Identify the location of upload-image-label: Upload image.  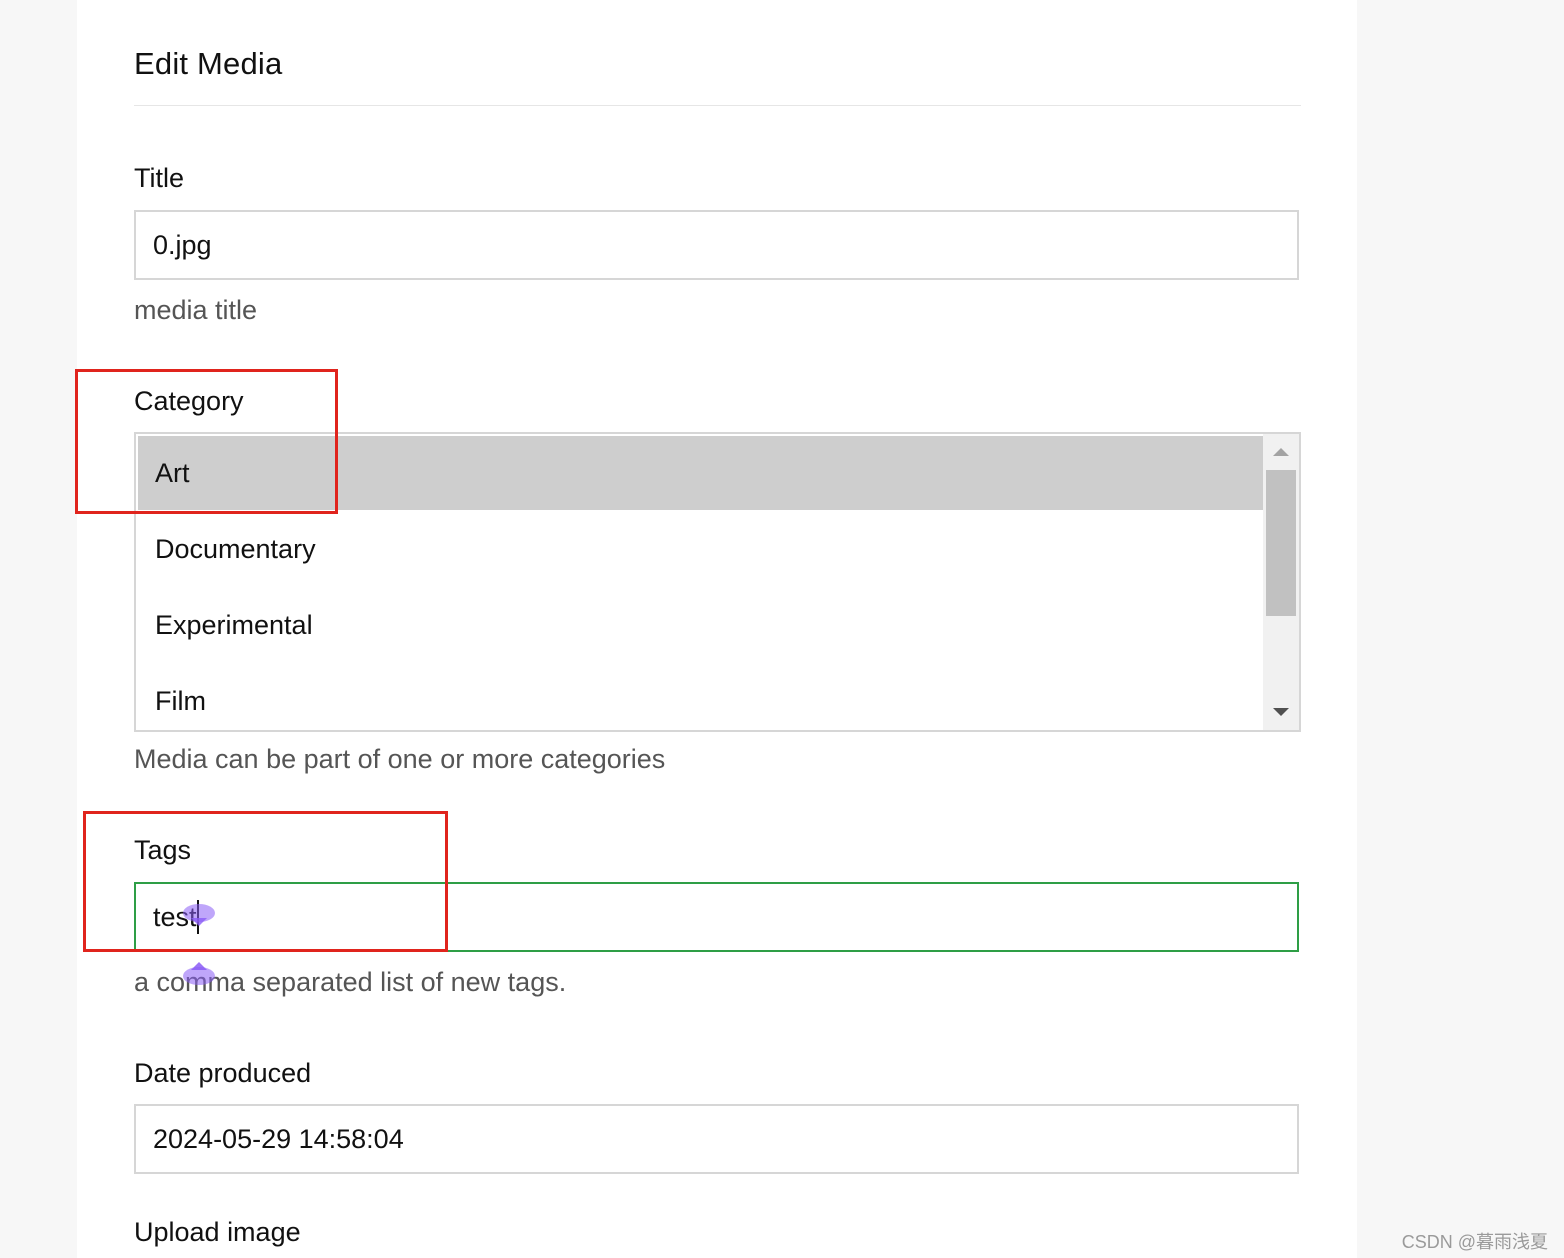
(217, 1232).